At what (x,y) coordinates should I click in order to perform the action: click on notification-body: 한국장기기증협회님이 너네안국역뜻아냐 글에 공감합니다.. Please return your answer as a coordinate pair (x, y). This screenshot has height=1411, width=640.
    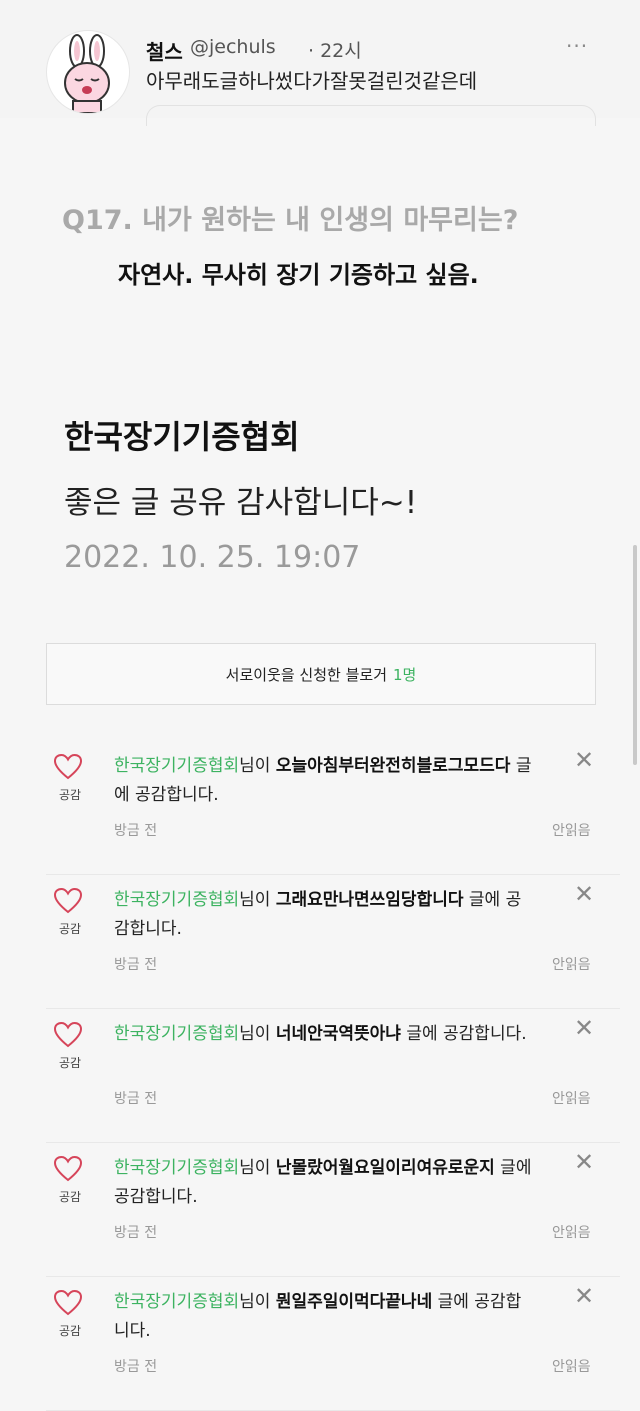
    Looking at the image, I should click on (324, 1034).